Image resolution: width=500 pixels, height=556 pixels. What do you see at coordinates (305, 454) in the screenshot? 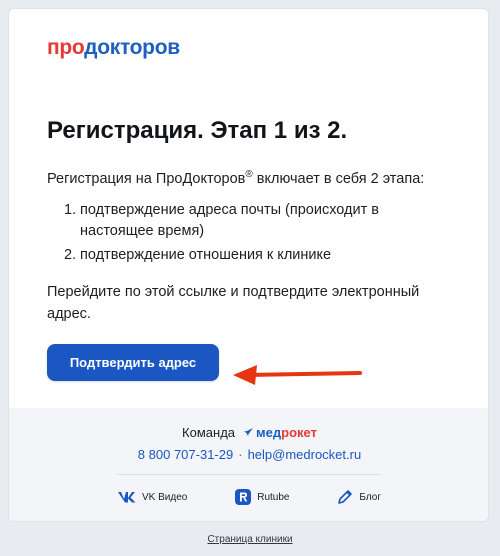
I see `email-link: help@medrocket.ru` at bounding box center [305, 454].